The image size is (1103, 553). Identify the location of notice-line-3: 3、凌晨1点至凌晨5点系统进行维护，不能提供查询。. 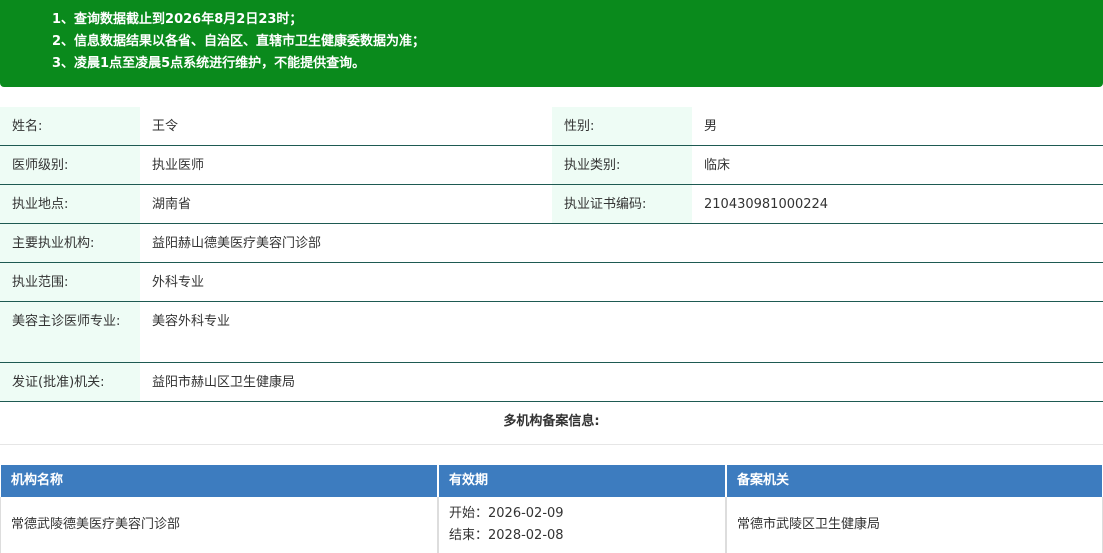
(209, 63).